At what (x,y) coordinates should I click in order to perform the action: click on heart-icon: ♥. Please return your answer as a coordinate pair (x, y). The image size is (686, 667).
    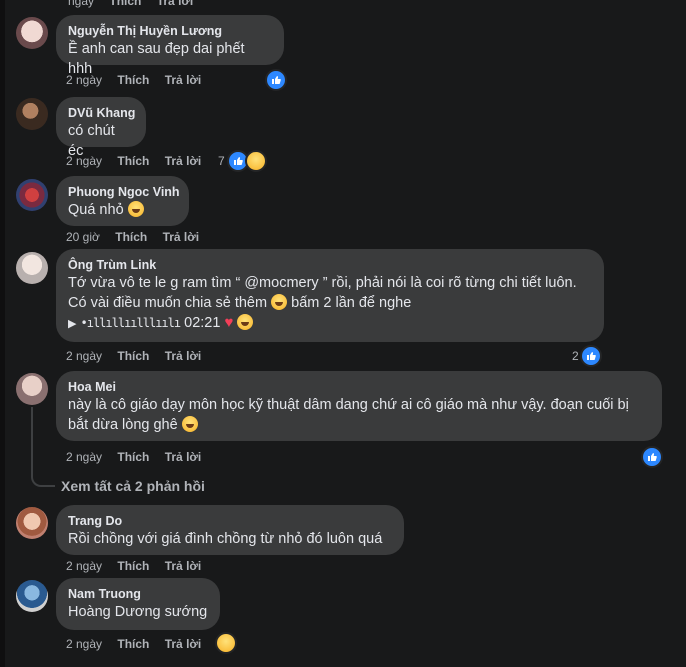
    Looking at the image, I should click on (229, 322).